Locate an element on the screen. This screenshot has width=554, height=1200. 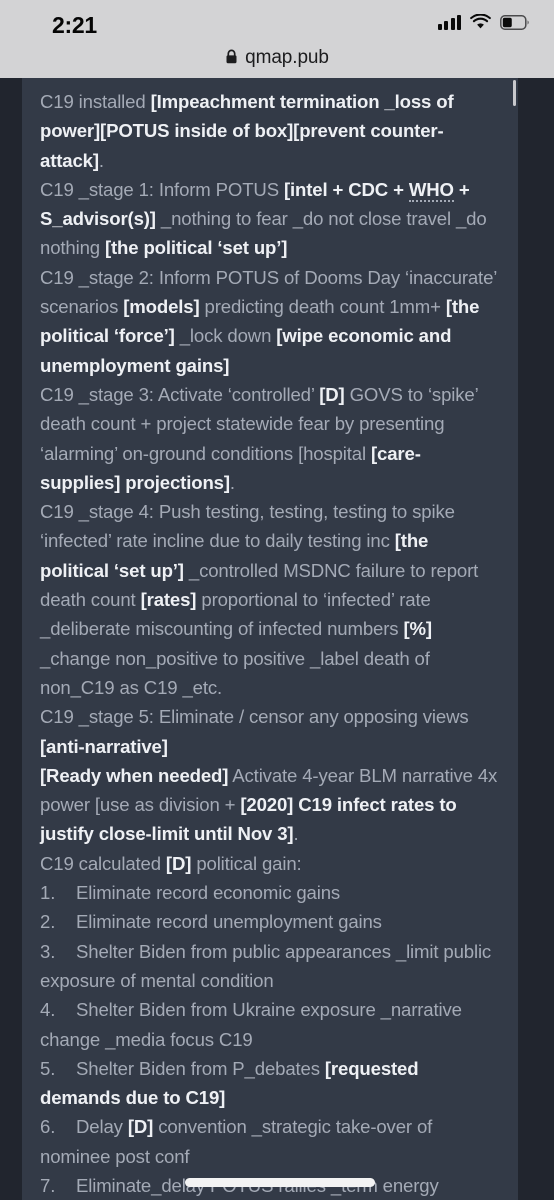
emphasis-text: [%] is located at coordinates (417, 629).